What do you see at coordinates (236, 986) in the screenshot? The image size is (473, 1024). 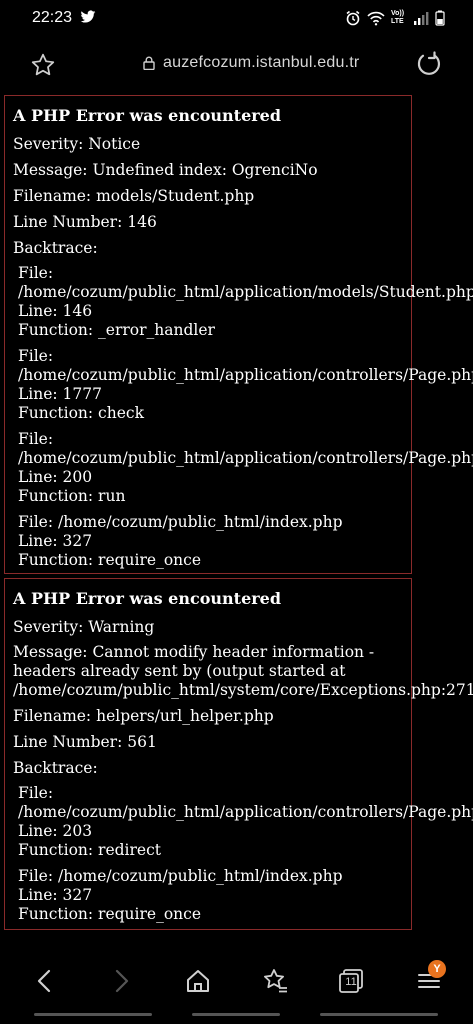 I see `bottom-navigation: 11` at bounding box center [236, 986].